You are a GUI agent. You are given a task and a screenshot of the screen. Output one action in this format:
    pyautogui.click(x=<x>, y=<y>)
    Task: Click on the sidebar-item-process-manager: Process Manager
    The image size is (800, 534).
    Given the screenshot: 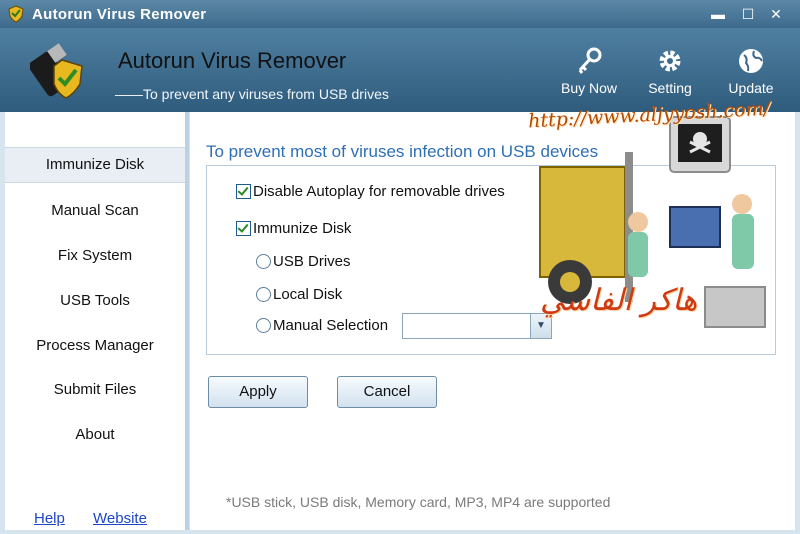 What is the action you would take?
    pyautogui.click(x=95, y=346)
    